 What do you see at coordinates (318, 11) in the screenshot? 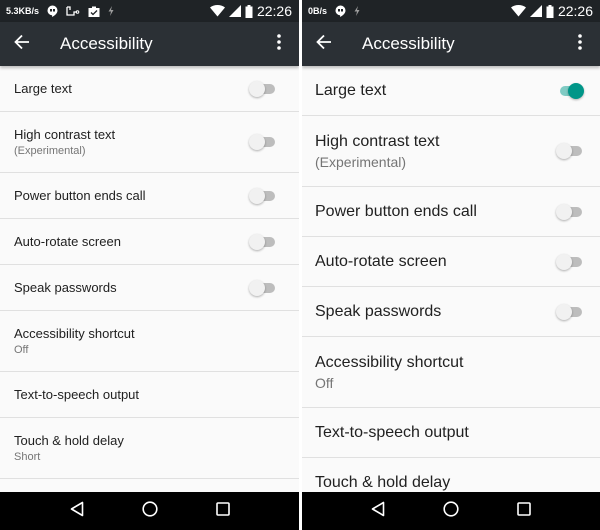
I see `network-speed: 0B/s` at bounding box center [318, 11].